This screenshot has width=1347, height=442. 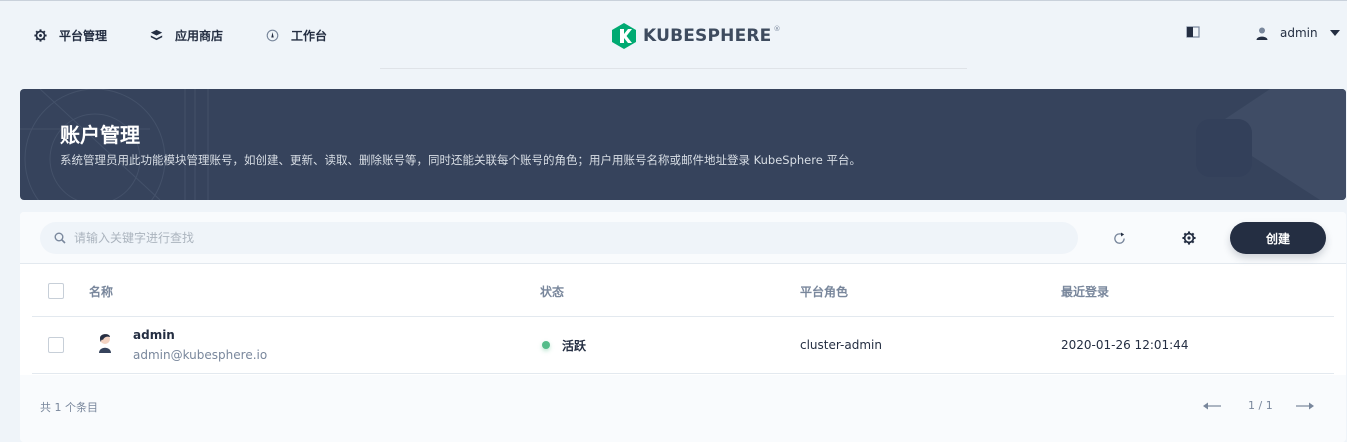 What do you see at coordinates (554, 238) in the screenshot?
I see `search-input` at bounding box center [554, 238].